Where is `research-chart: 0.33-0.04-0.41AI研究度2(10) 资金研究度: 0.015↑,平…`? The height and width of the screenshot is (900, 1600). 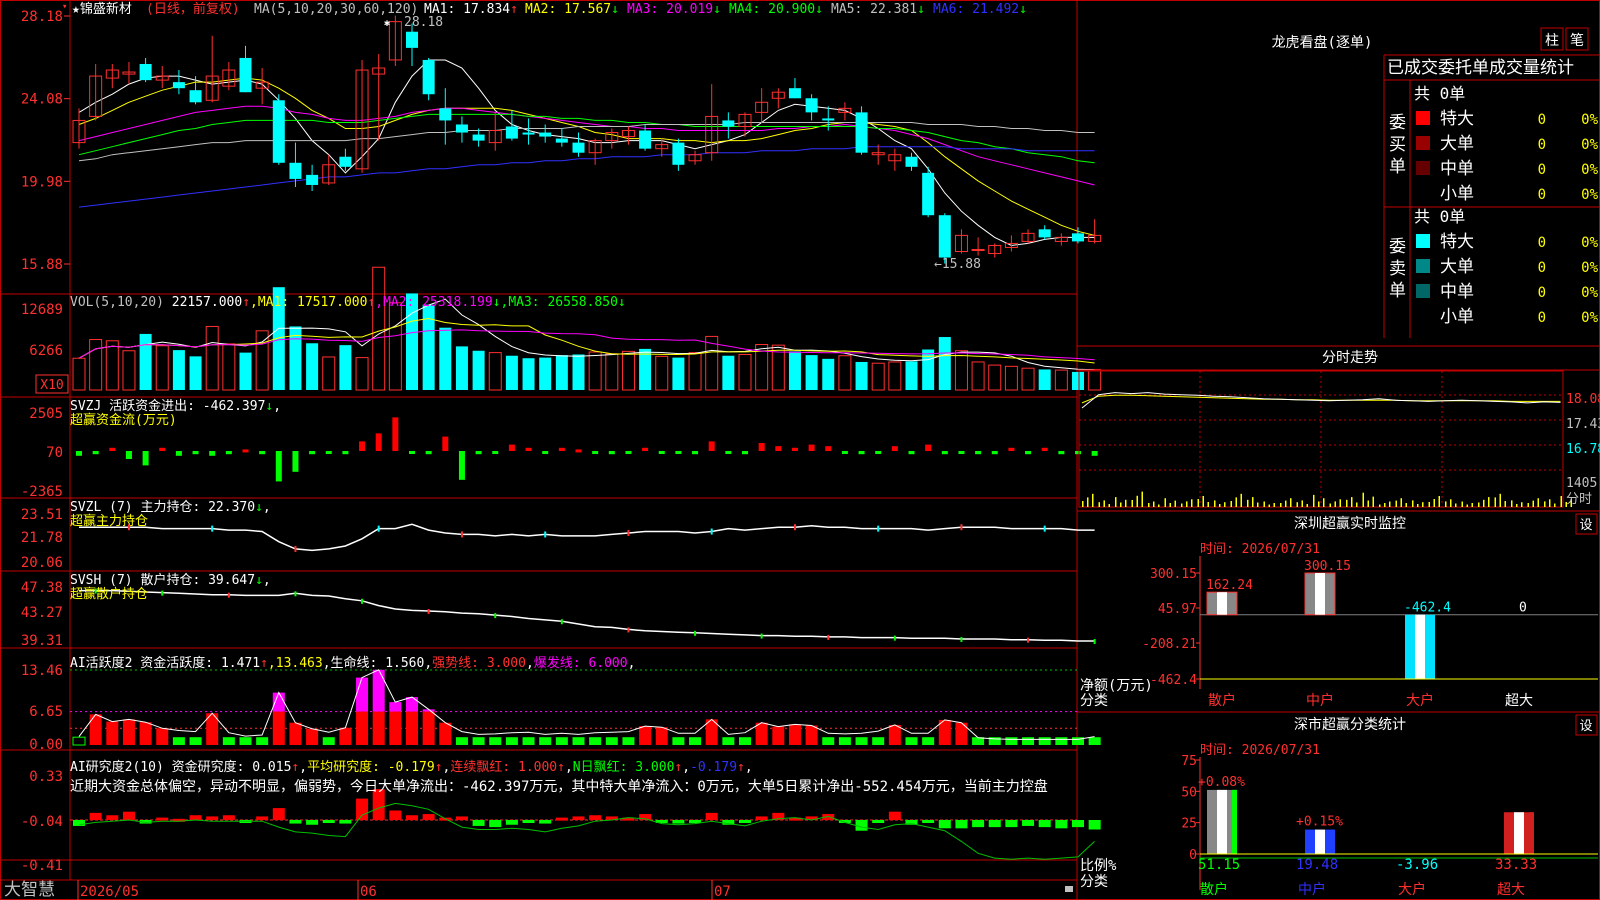 research-chart: 0.33-0.04-0.41AI研究度2(10) 资金研究度: 0.015↑,平… is located at coordinates (561, 816).